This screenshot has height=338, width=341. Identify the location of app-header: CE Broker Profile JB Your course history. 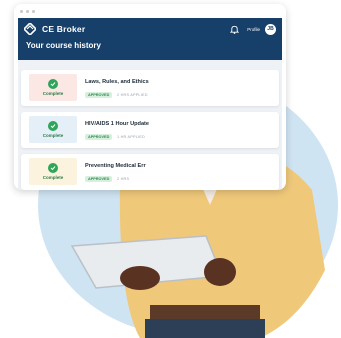
(150, 39).